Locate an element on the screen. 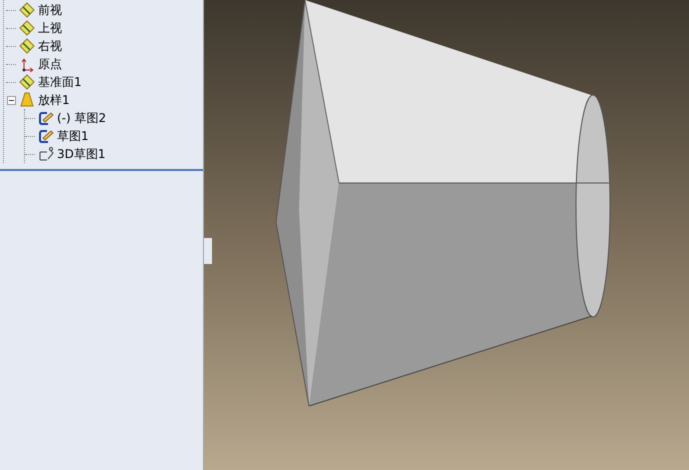  origin-axes-icon is located at coordinates (27, 64).